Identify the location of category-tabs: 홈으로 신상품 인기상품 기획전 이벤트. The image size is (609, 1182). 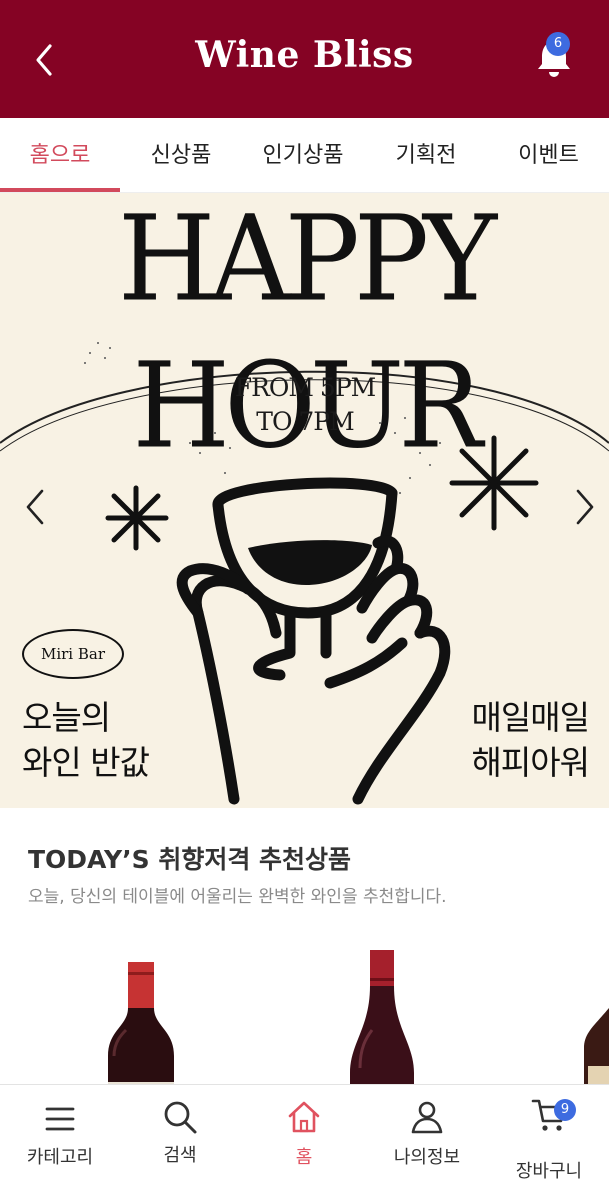
(304, 155).